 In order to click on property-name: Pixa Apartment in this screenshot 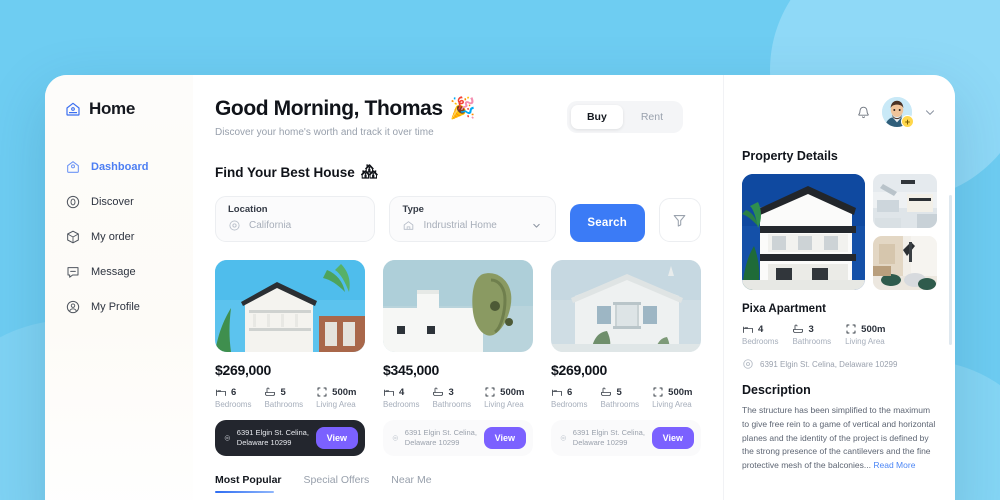, I will do `click(784, 309)`.